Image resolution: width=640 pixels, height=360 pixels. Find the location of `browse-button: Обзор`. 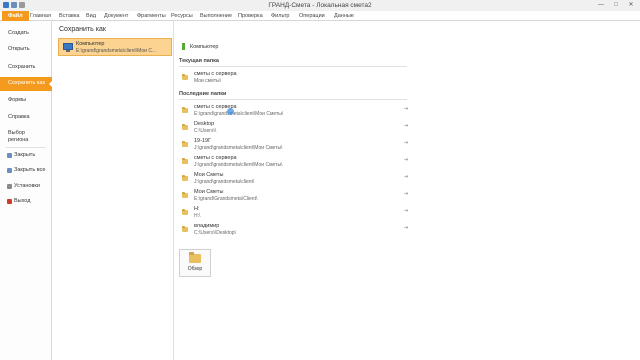

browse-button: Обзор is located at coordinates (195, 263).